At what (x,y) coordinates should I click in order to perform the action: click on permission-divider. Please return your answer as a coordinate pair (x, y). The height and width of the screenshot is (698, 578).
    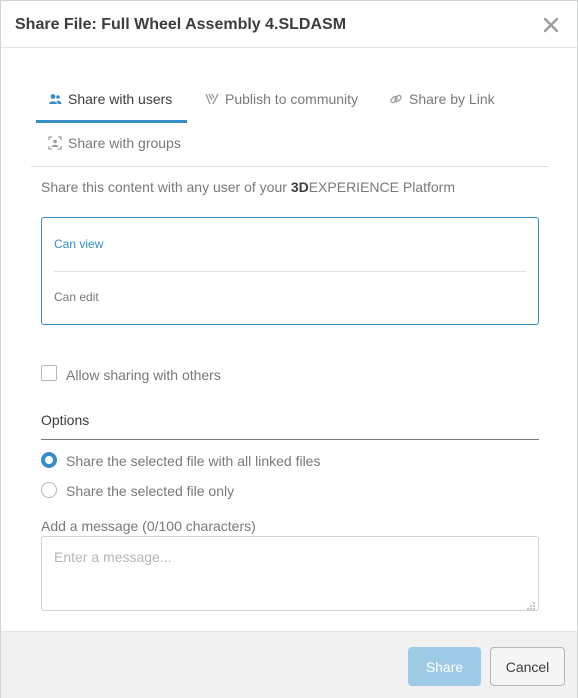
    Looking at the image, I should click on (290, 271).